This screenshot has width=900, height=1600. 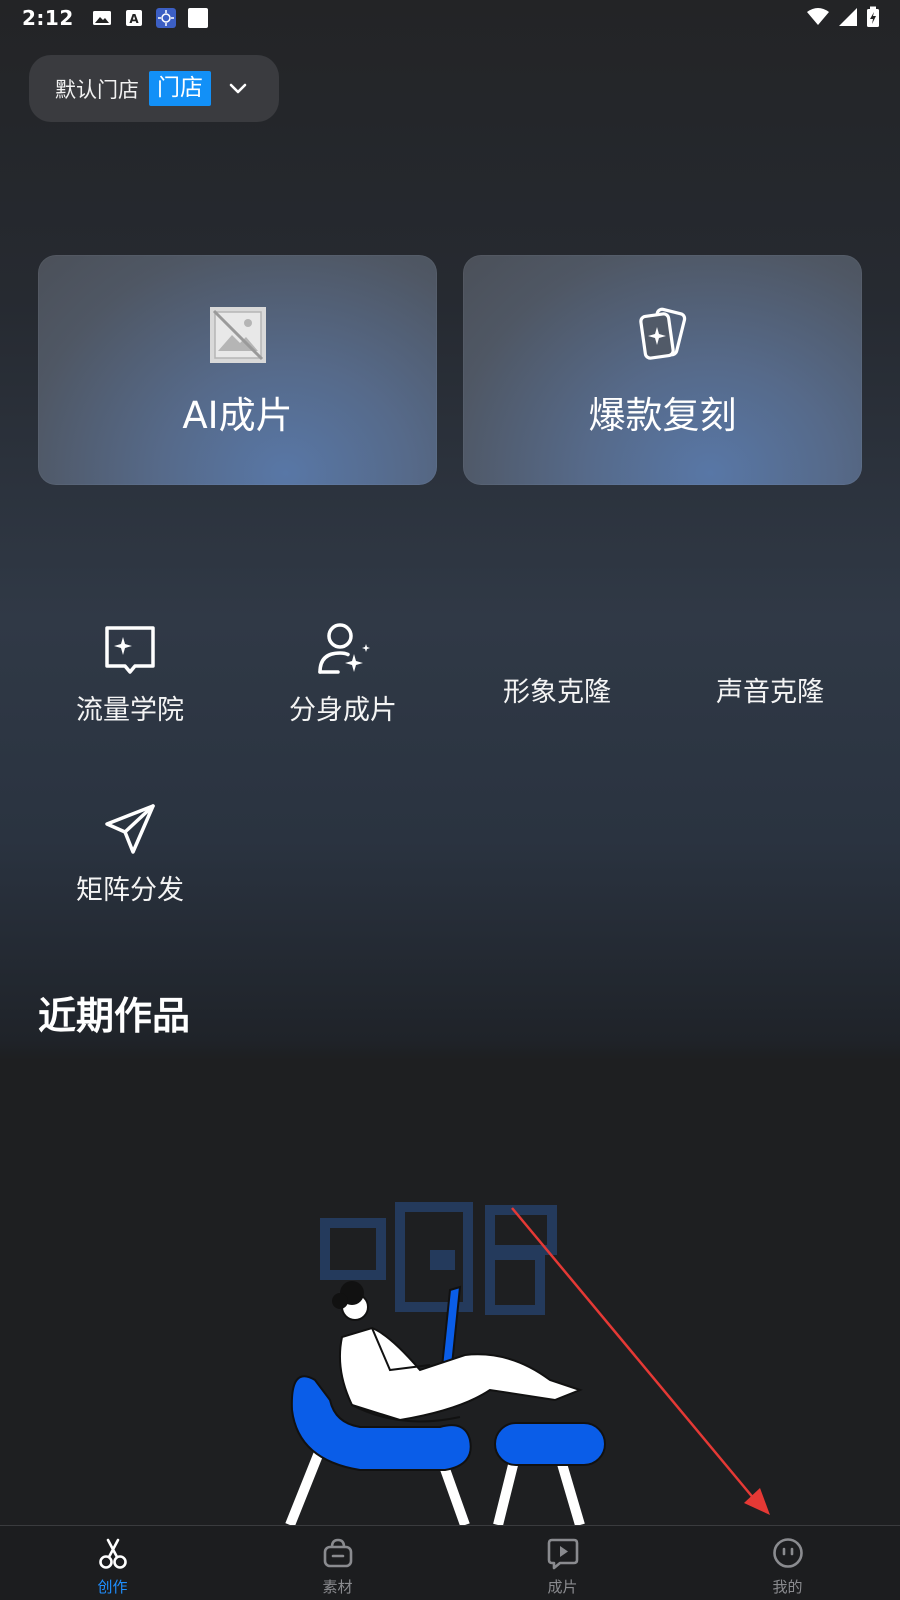 I want to click on send-icon, so click(x=130, y=829).